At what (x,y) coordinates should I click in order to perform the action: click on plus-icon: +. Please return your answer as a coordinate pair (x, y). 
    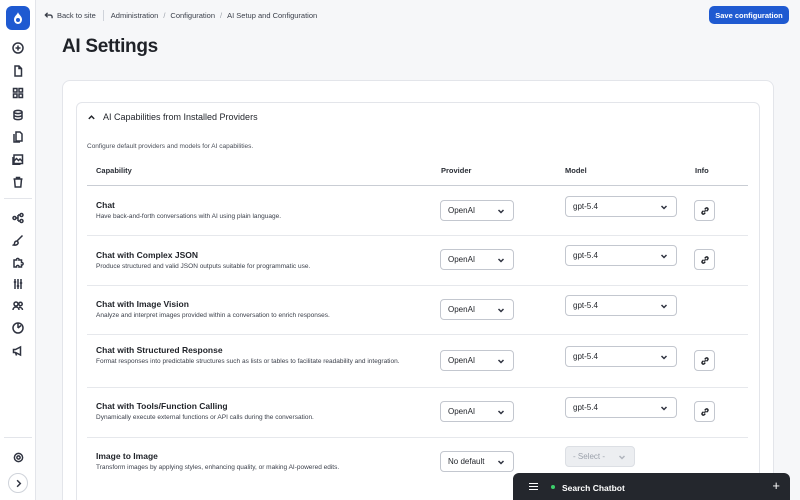
    Looking at the image, I should click on (776, 485).